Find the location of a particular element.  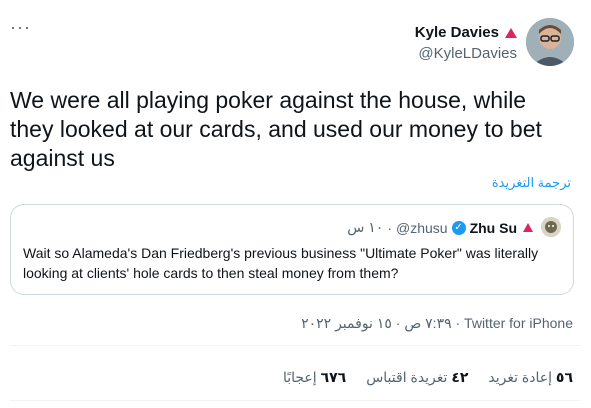

retweets-stat: ٥٦ إعادة تغريد is located at coordinates (530, 377).